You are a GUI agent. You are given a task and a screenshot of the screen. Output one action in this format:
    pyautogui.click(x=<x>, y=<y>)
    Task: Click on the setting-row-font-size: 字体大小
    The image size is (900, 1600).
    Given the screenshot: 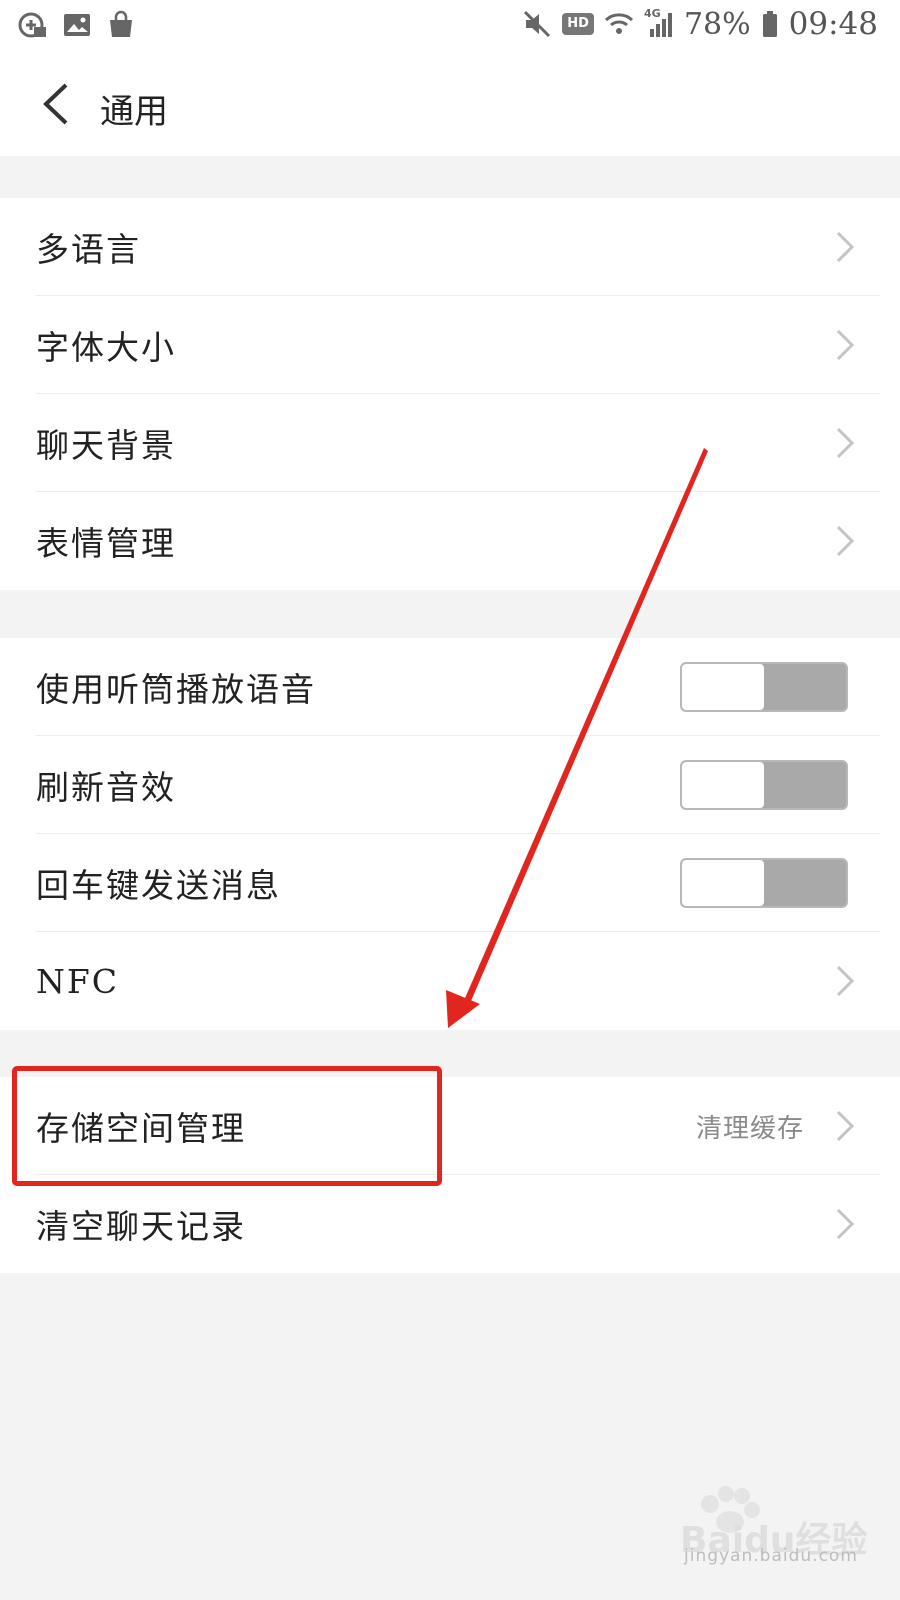 What is the action you would take?
    pyautogui.click(x=450, y=345)
    